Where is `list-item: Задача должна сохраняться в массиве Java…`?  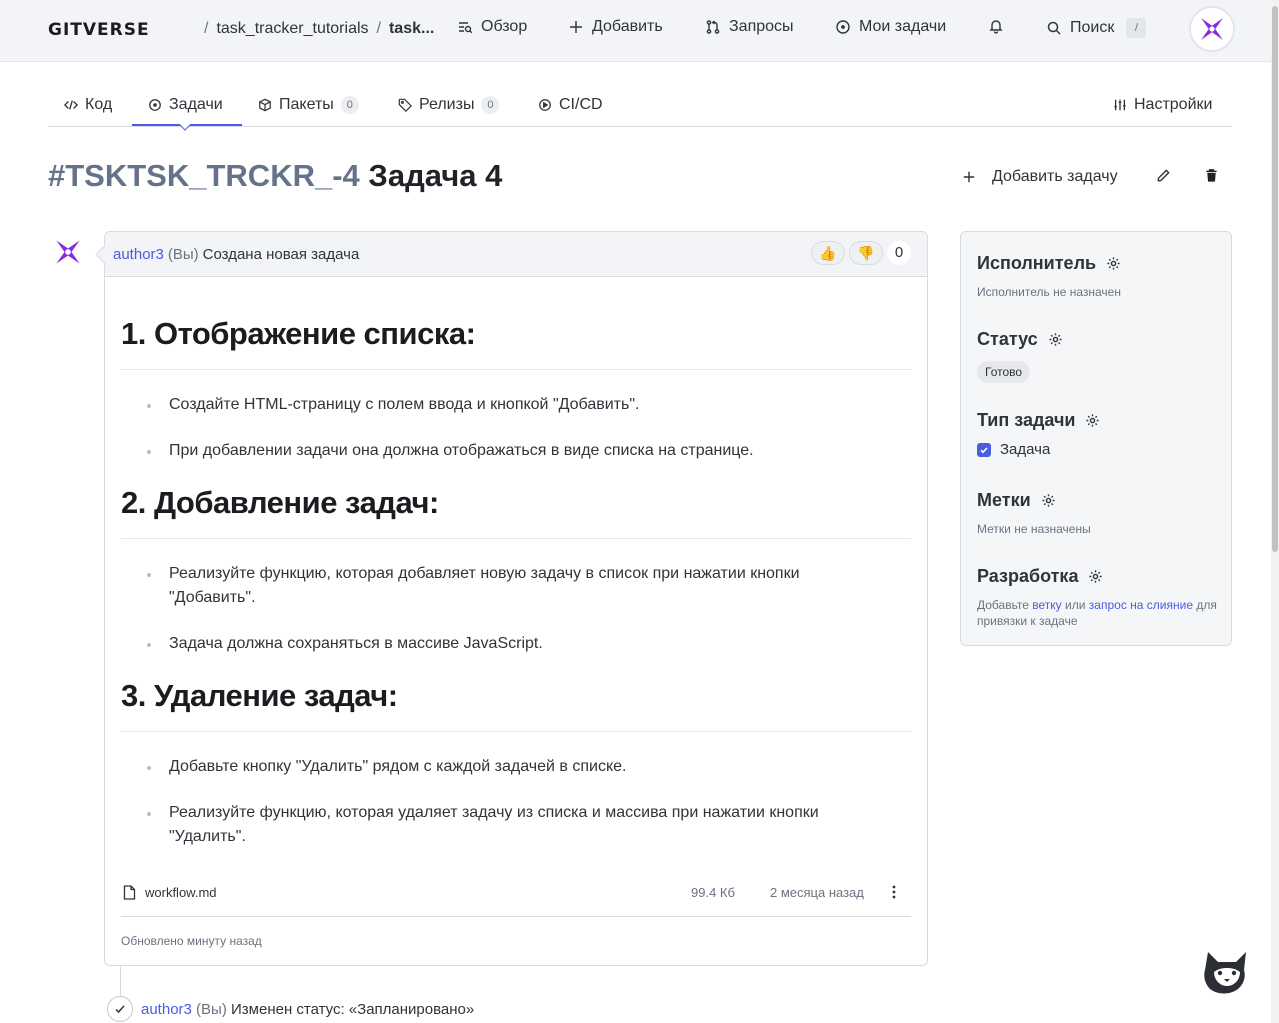
list-item: Задача должна сохраняться в массиве Java… is located at coordinates (518, 644).